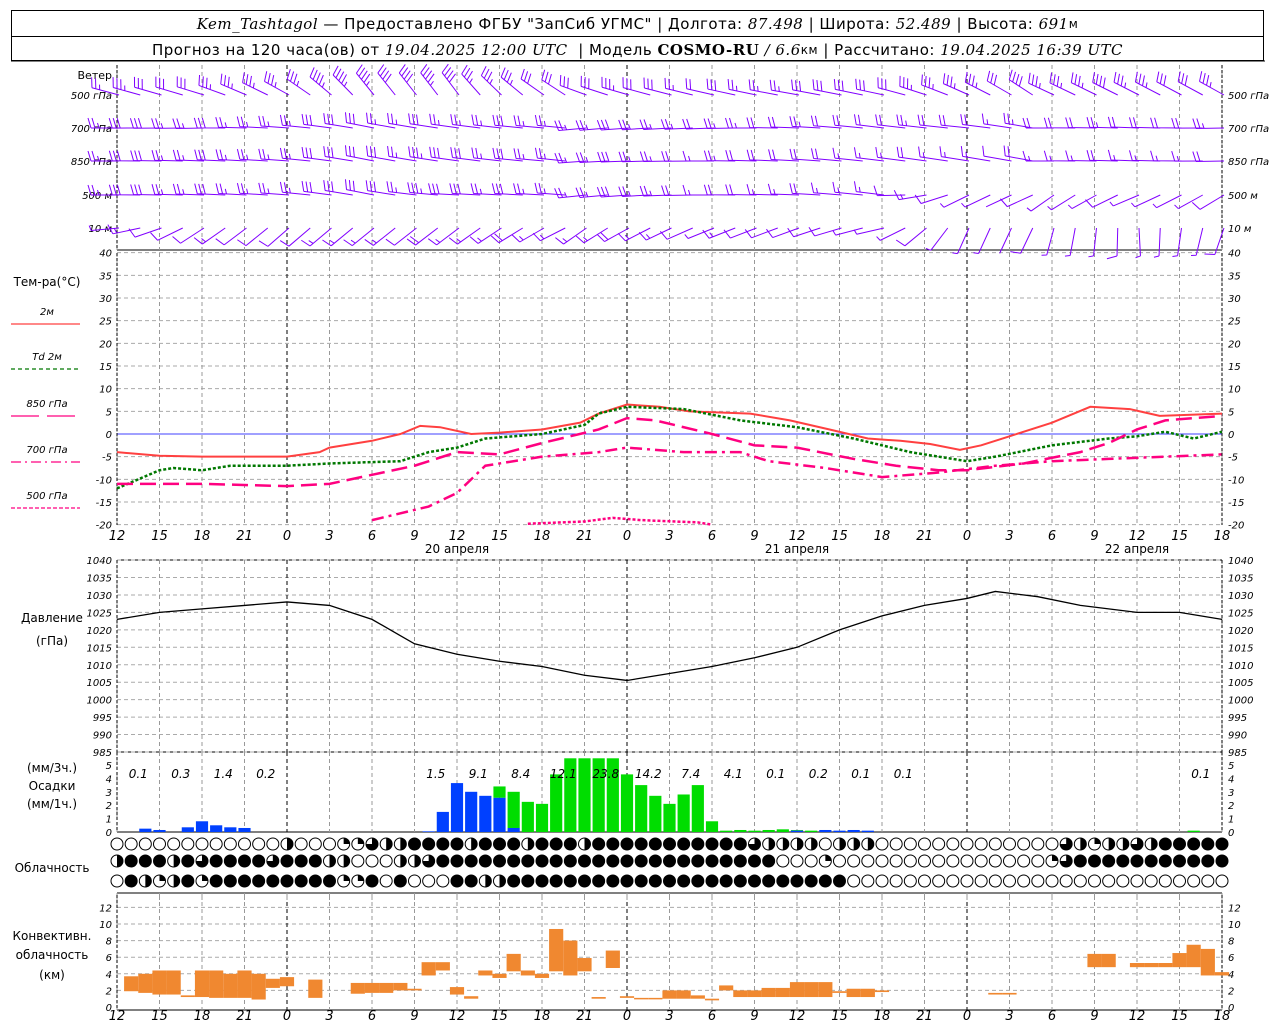 The image size is (1280, 1024). I want to click on temp-tick-right: 10, so click(1234, 390).